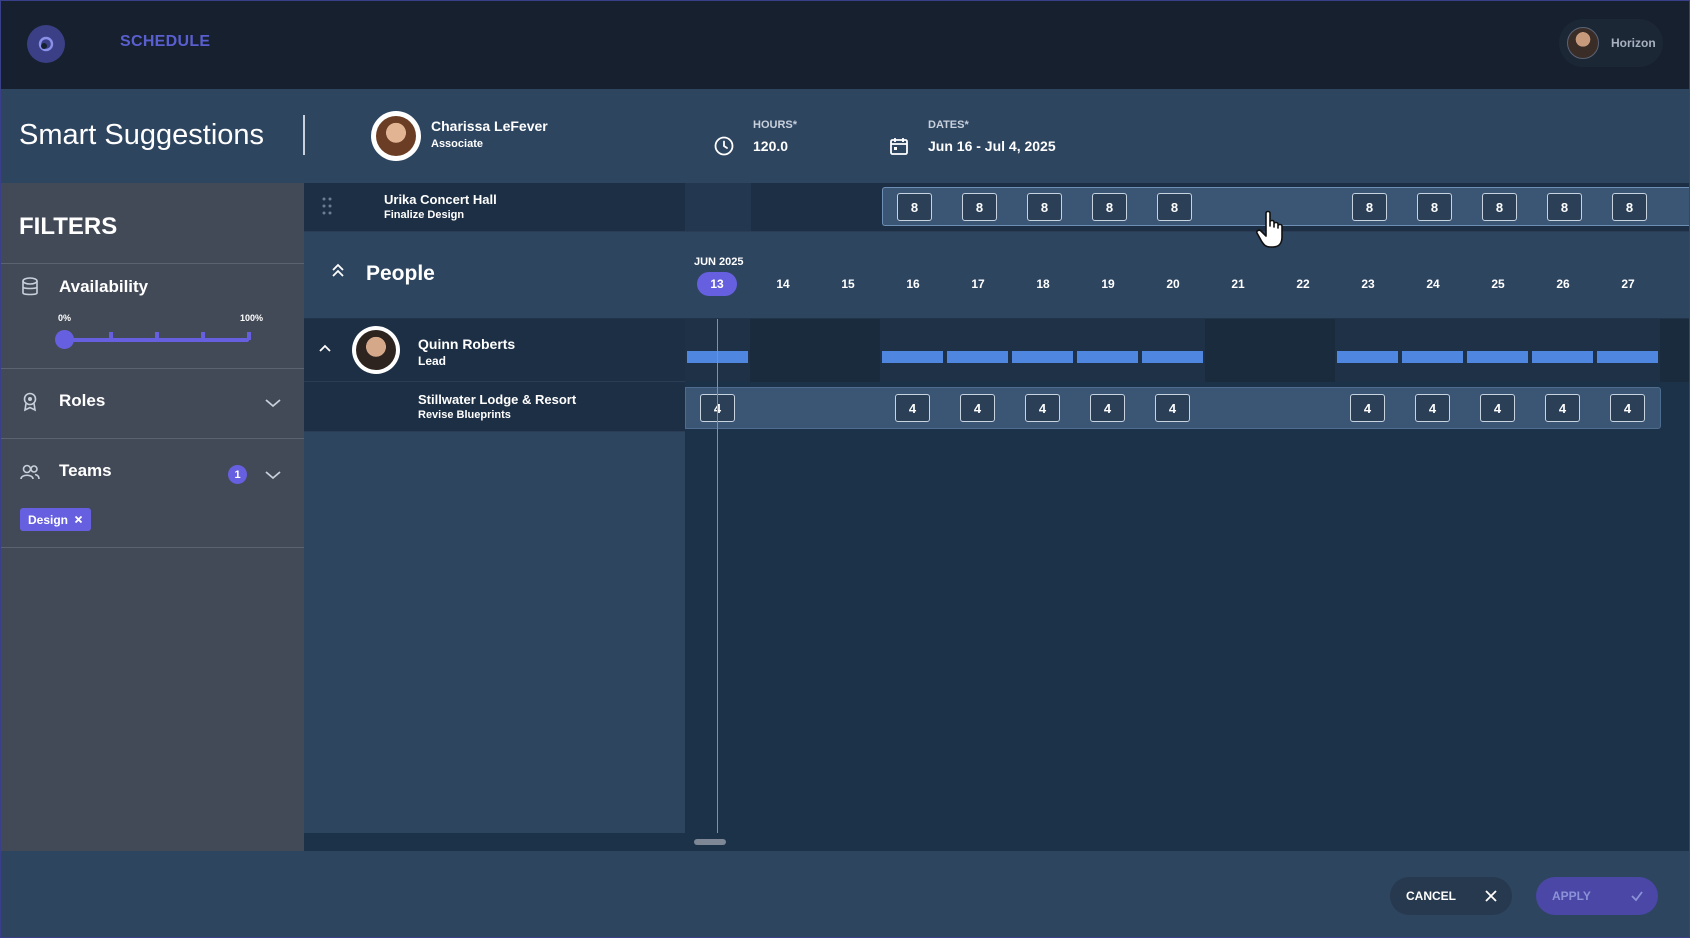 Image resolution: width=1694 pixels, height=944 pixels. I want to click on calendar-icon, so click(899, 146).